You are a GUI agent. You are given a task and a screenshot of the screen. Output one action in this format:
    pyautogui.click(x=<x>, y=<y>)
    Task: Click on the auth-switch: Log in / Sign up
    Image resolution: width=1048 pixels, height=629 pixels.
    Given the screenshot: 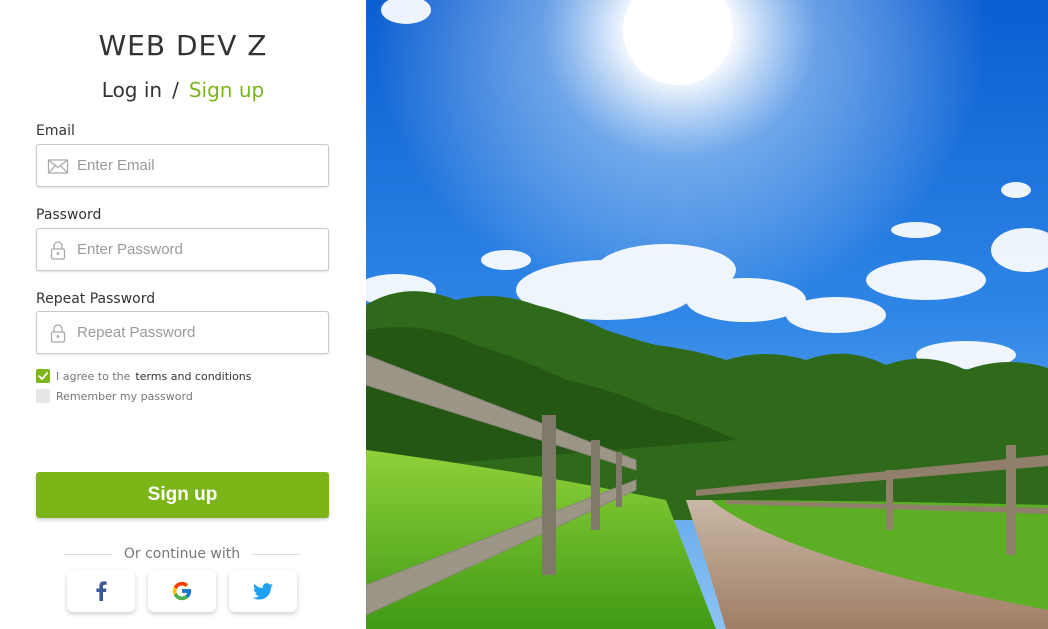 What is the action you would take?
    pyautogui.click(x=183, y=90)
    